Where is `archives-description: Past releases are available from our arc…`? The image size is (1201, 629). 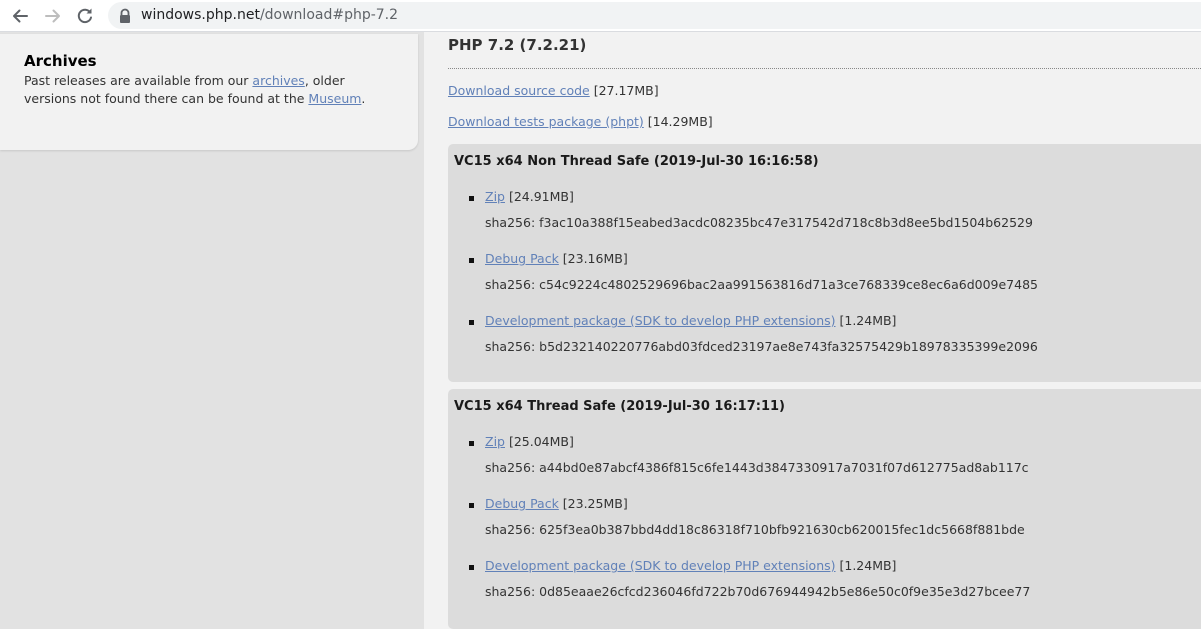
archives-description: Past releases are available from our arc… is located at coordinates (209, 90).